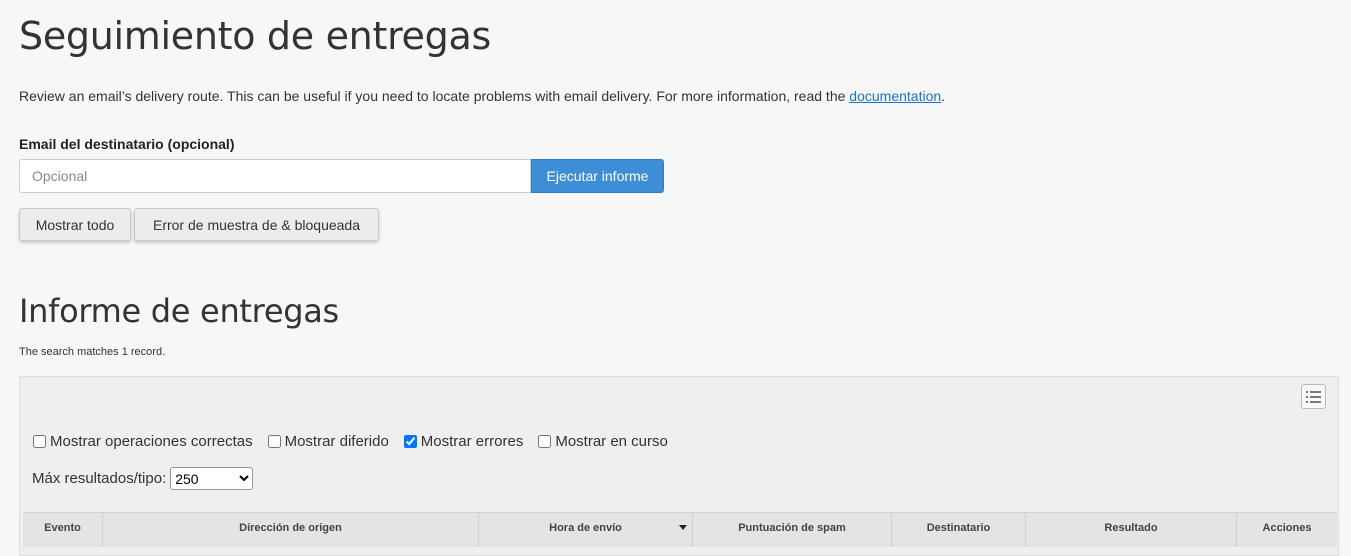  I want to click on matches-count: The search matches 1 record., so click(92, 352).